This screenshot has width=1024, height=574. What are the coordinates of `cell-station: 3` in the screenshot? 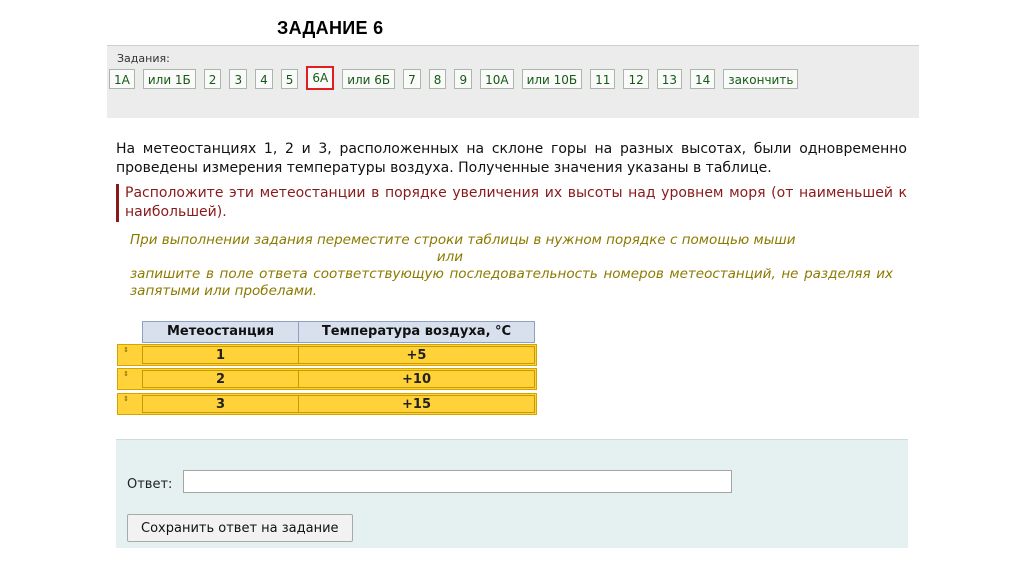 It's located at (220, 404).